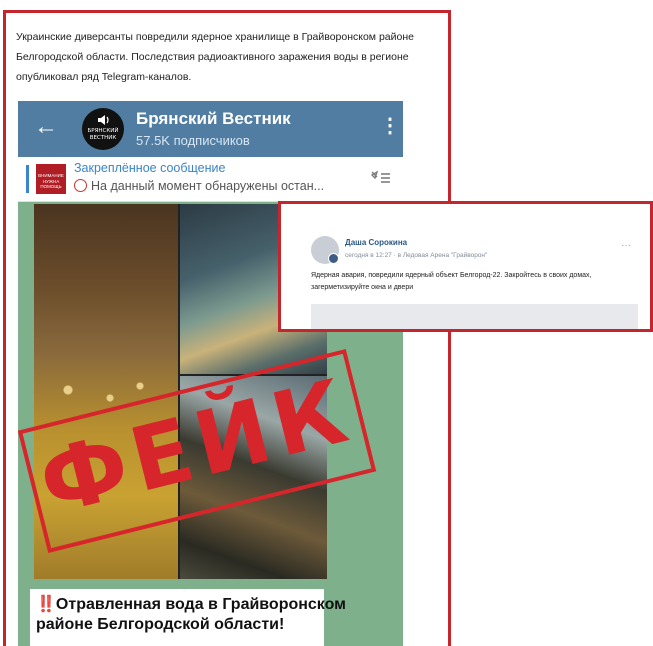 The height and width of the screenshot is (646, 653). I want to click on pinned-list-icon, so click(381, 178).